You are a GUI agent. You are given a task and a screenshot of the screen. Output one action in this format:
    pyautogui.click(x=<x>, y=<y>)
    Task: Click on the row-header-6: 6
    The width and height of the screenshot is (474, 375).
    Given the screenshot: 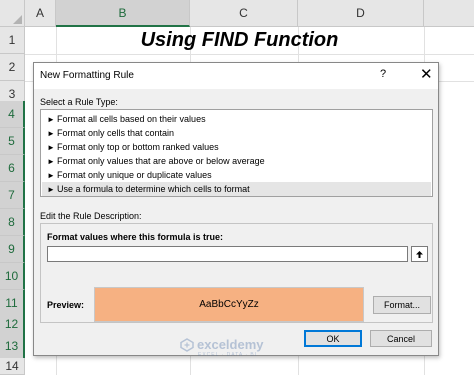 What is the action you would take?
    pyautogui.click(x=12, y=168)
    